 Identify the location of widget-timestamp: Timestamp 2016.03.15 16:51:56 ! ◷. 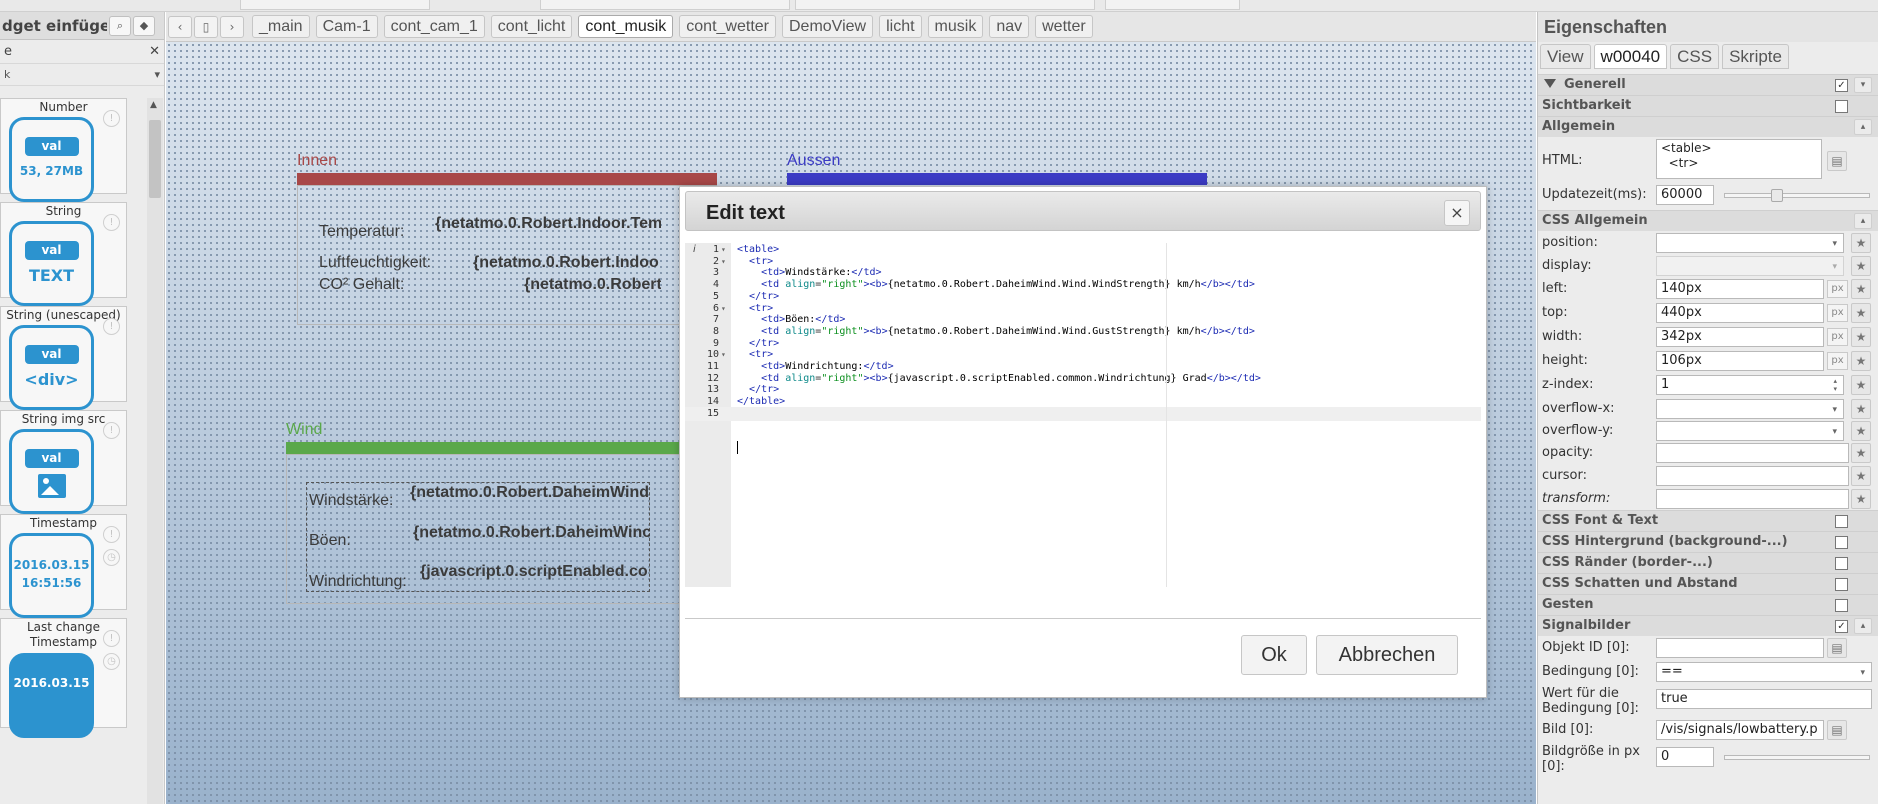
(63, 566).